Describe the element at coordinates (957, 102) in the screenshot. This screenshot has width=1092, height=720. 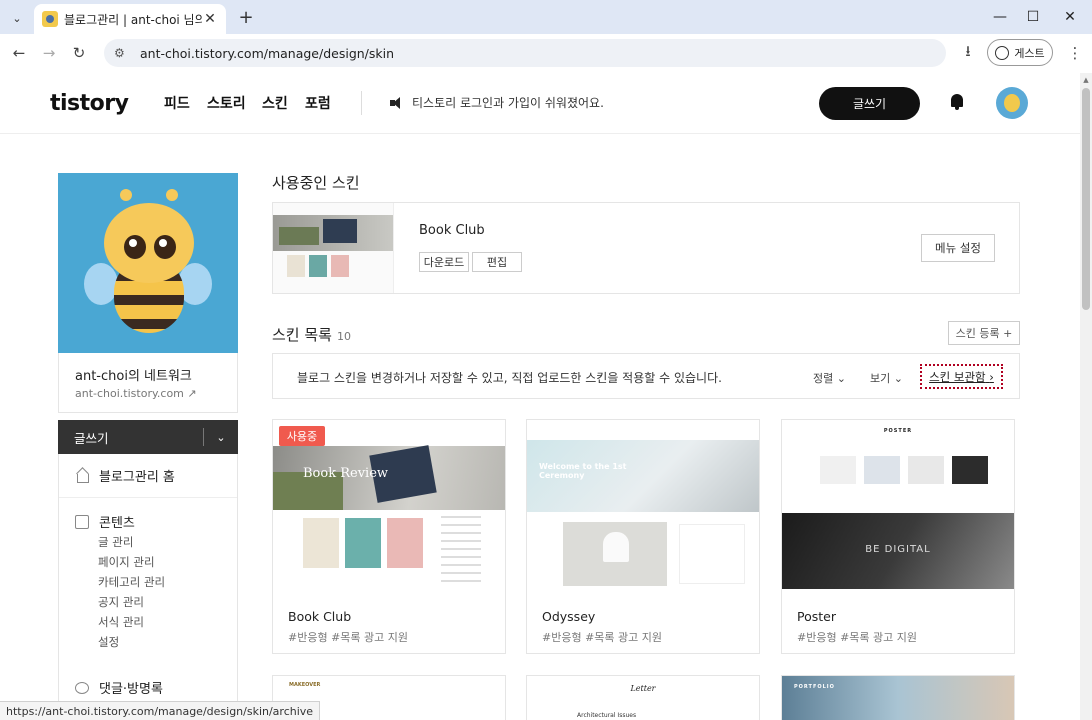
I see `notification-bell-icon` at that location.